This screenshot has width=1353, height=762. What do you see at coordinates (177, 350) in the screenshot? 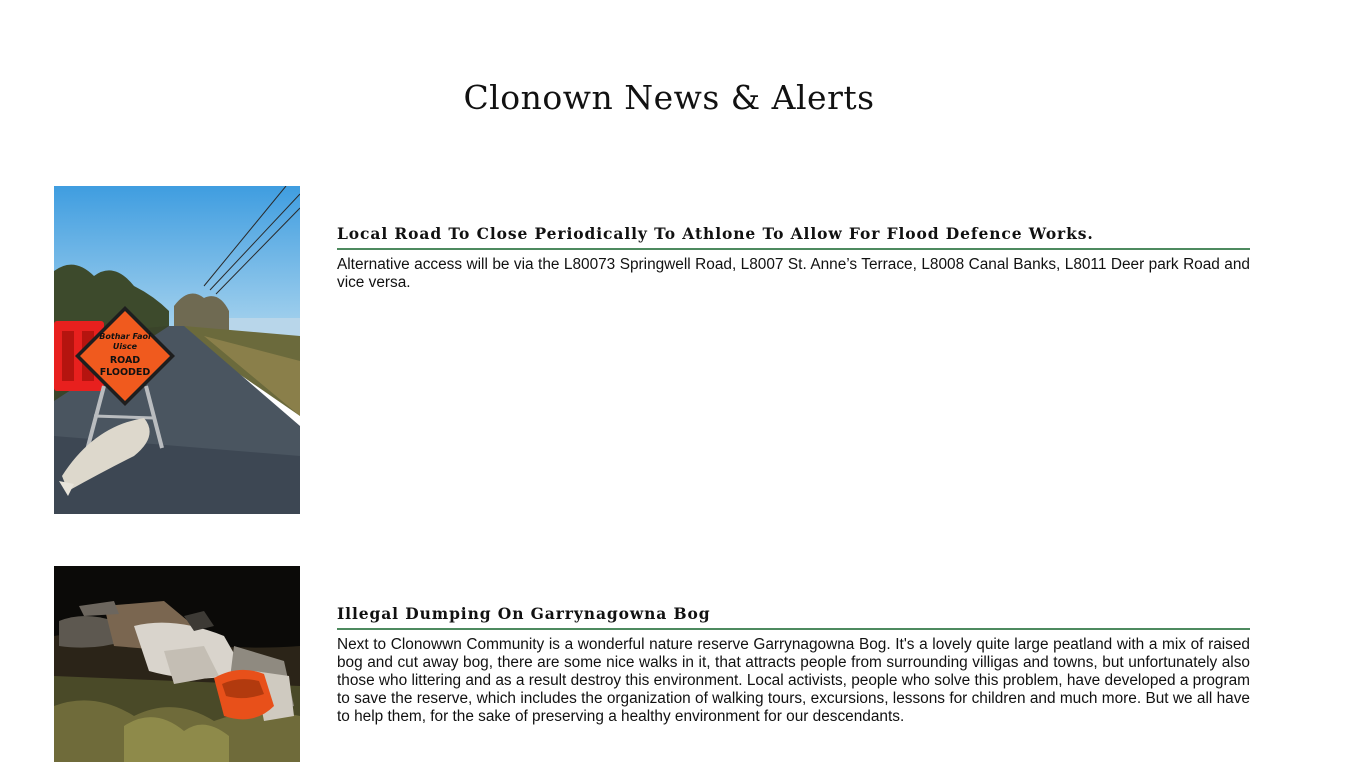
I see `road-flooded-photo: Bothar Faoi Uisce ROAD FLOODED` at bounding box center [177, 350].